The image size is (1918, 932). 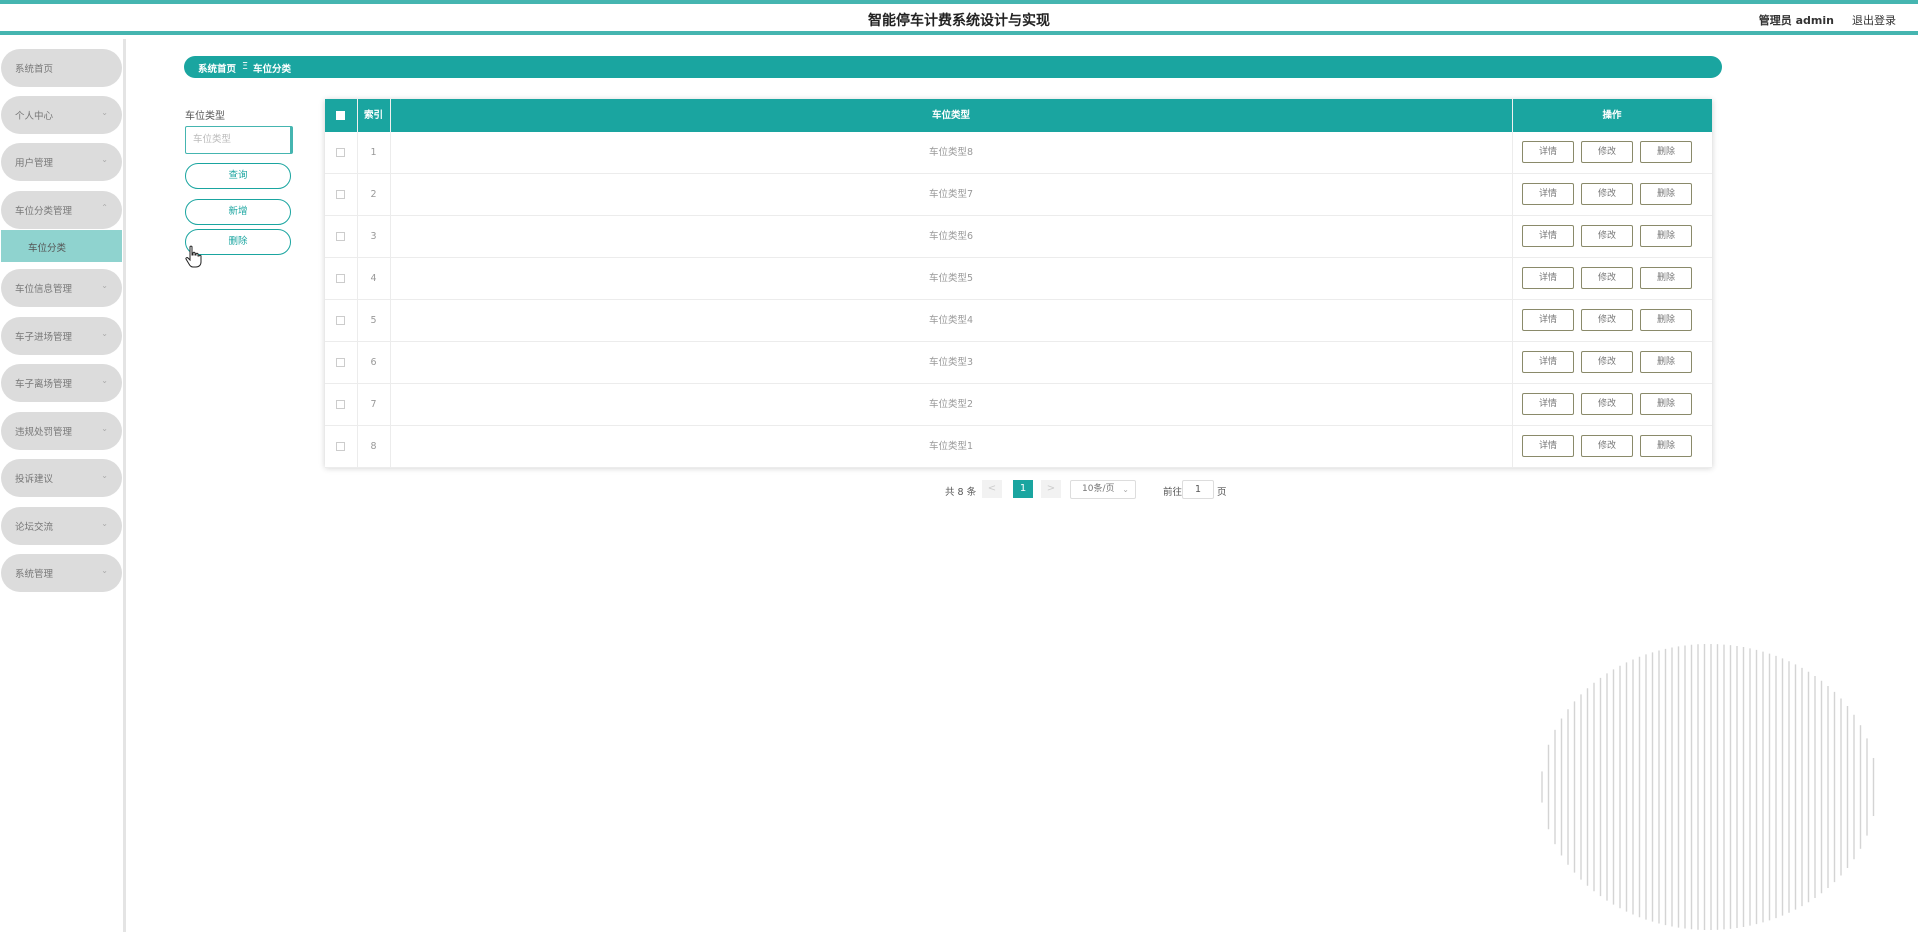 I want to click on sidebar-item-car-entry: 车子进场管理 ⌄, so click(x=61, y=336).